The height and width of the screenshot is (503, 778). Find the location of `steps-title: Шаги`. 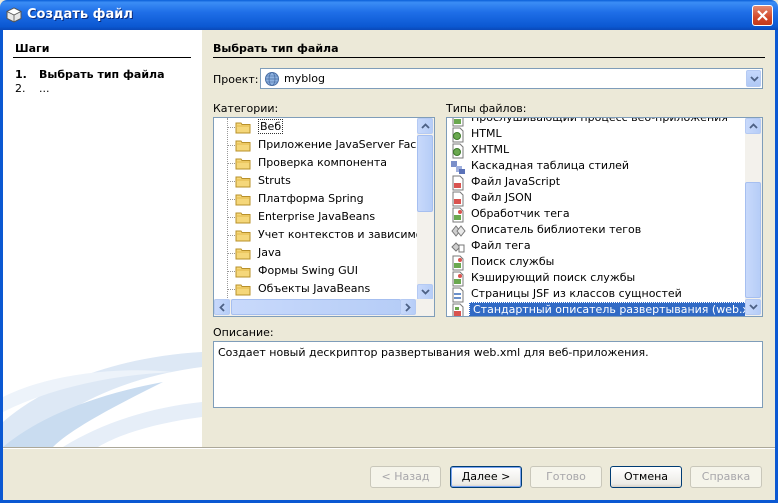

steps-title: Шаги is located at coordinates (32, 48).